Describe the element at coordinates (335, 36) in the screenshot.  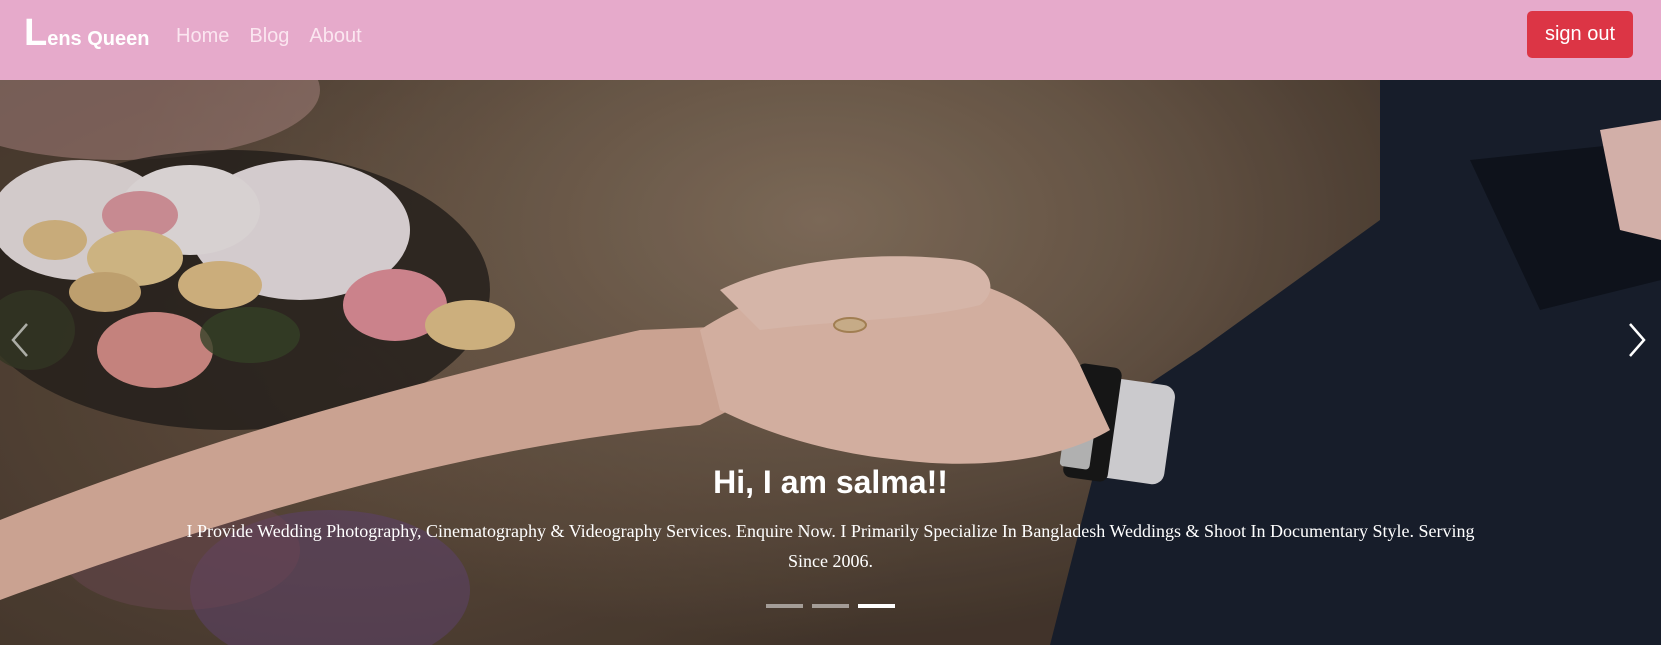
I see `nav-link-about: About` at that location.